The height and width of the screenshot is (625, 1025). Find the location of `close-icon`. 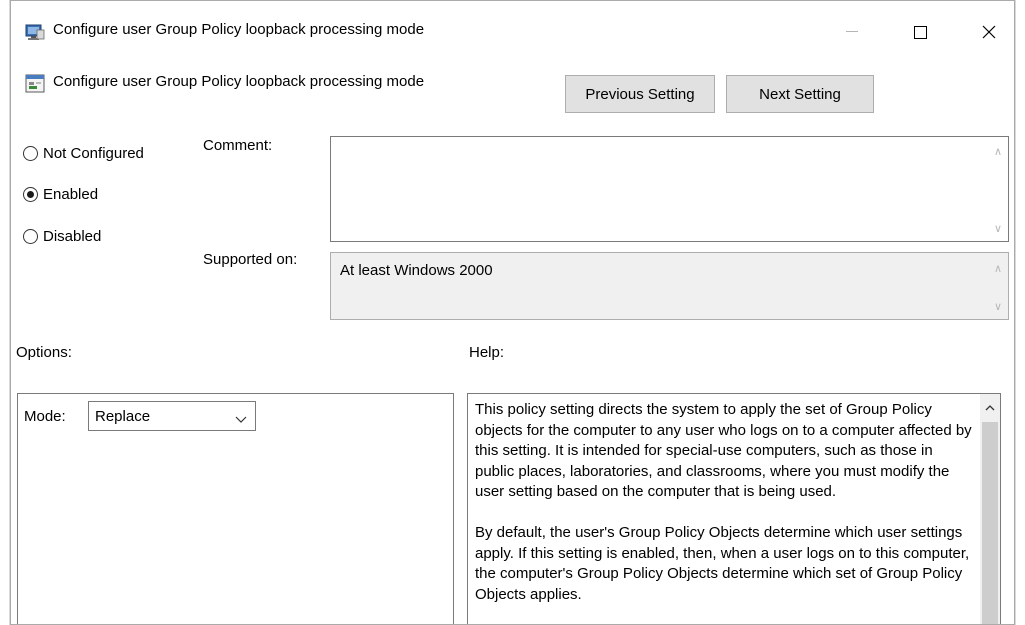

close-icon is located at coordinates (989, 32).